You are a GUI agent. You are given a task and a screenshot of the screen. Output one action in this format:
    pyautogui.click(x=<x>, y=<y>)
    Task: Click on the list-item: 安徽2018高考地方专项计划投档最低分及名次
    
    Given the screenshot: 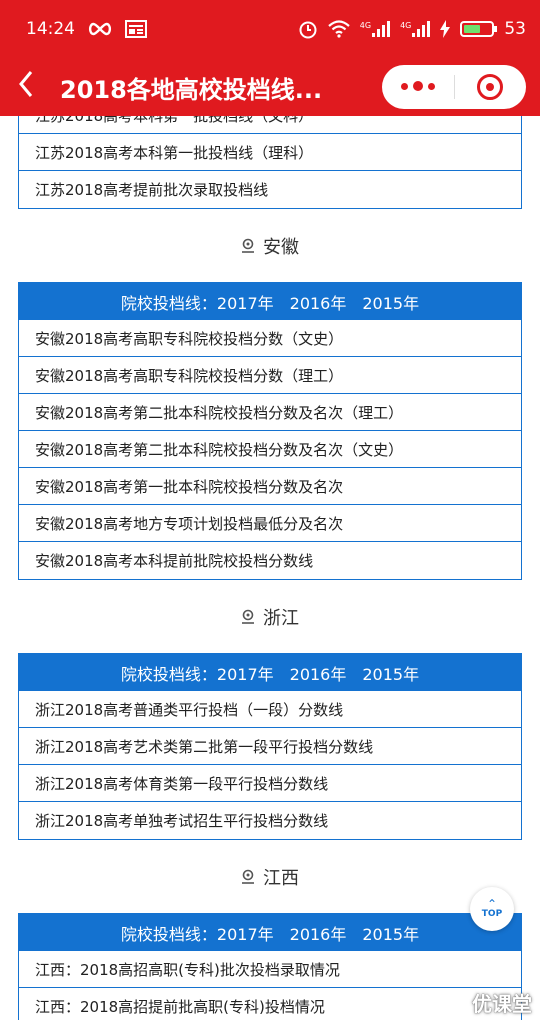 What is the action you would take?
    pyautogui.click(x=270, y=523)
    